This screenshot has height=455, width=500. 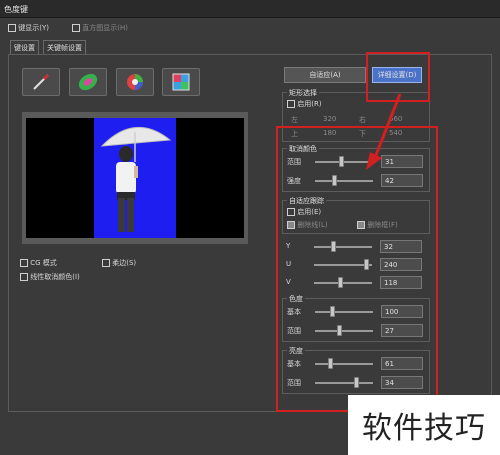 I want to click on key-display-checkbox, so click(x=12, y=28).